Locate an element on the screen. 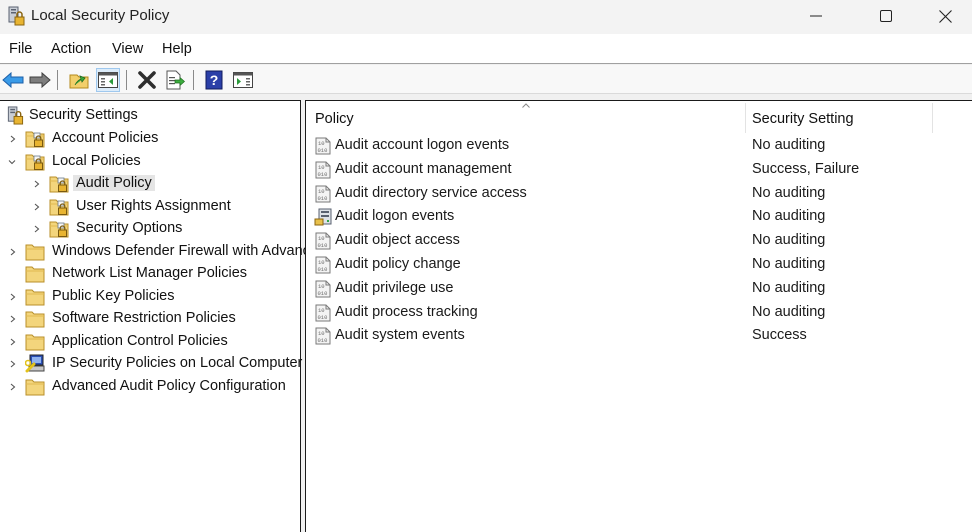  policy-row: 10 010 Audit object access No auditing is located at coordinates (639, 240).